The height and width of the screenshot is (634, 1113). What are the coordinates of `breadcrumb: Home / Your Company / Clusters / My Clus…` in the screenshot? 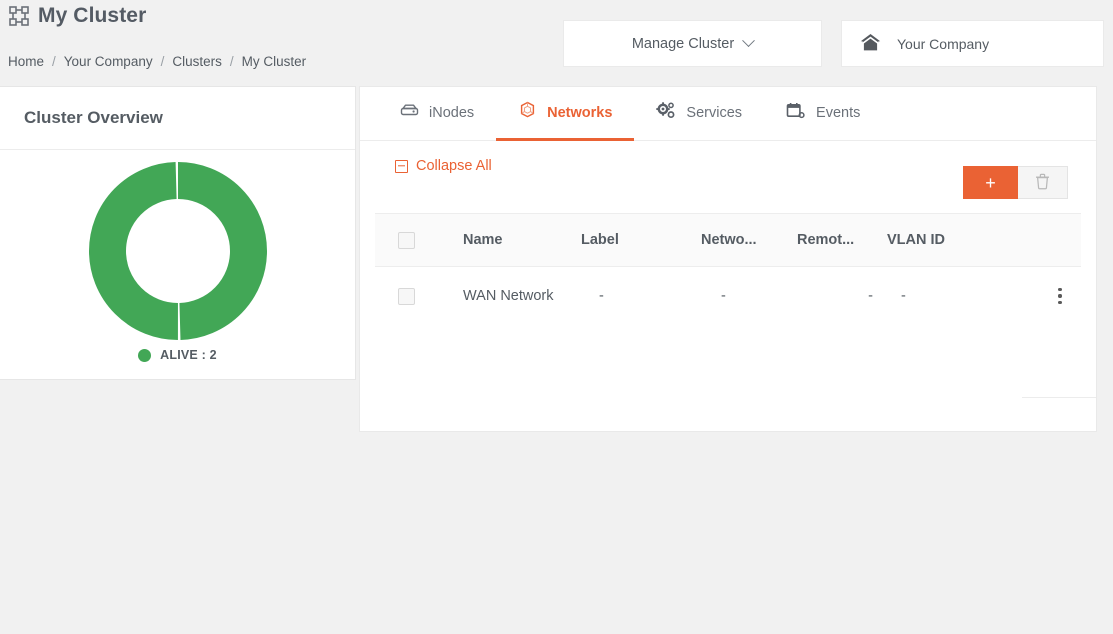 It's located at (157, 61).